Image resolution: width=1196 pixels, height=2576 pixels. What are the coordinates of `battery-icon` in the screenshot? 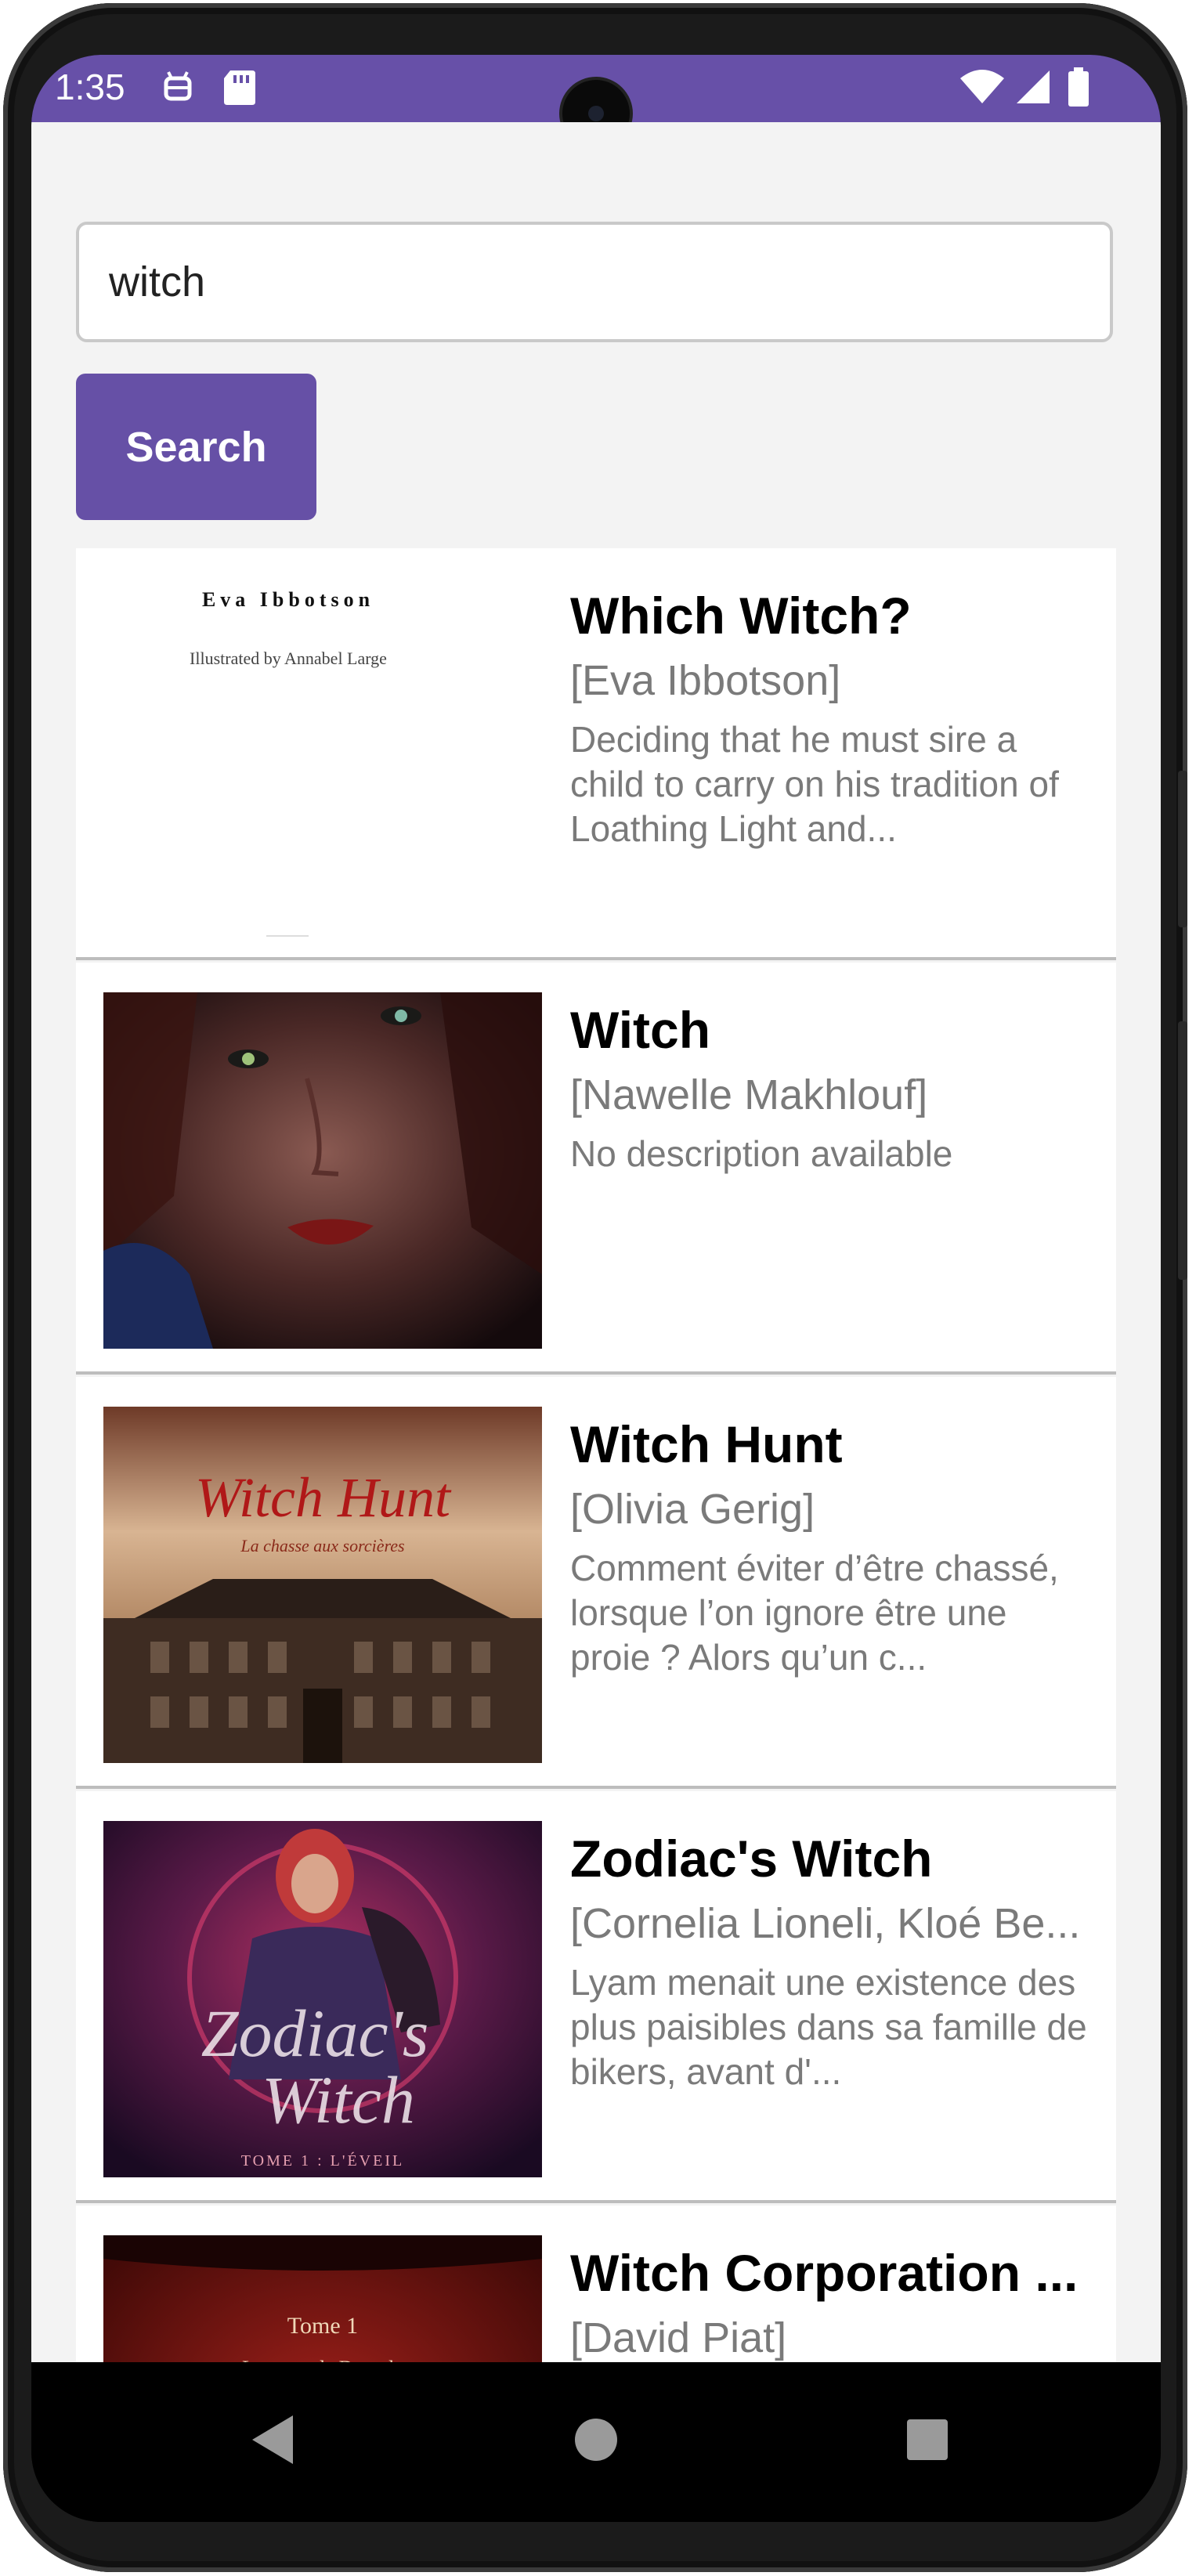 It's located at (1078, 89).